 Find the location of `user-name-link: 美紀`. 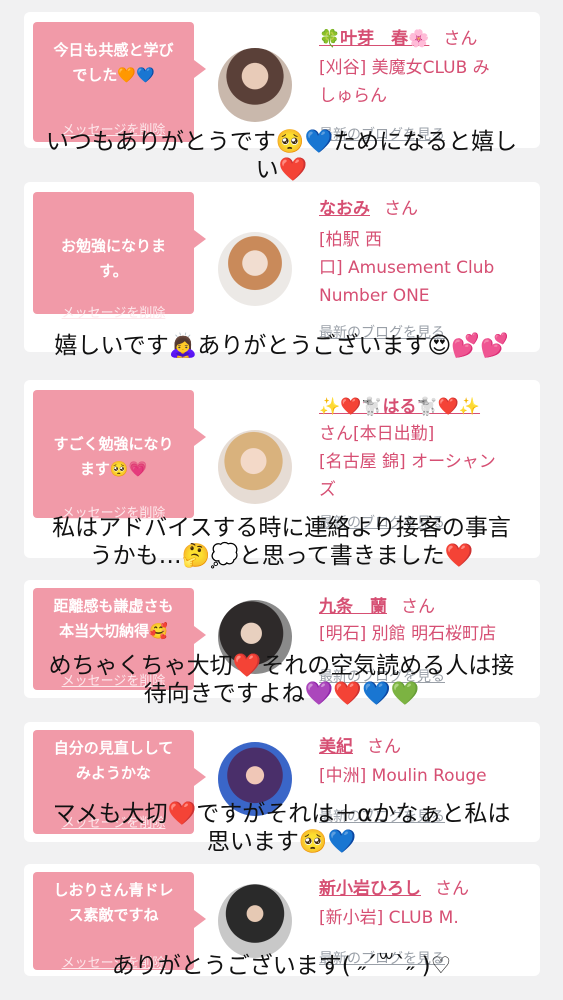

user-name-link: 美紀 is located at coordinates (336, 747).